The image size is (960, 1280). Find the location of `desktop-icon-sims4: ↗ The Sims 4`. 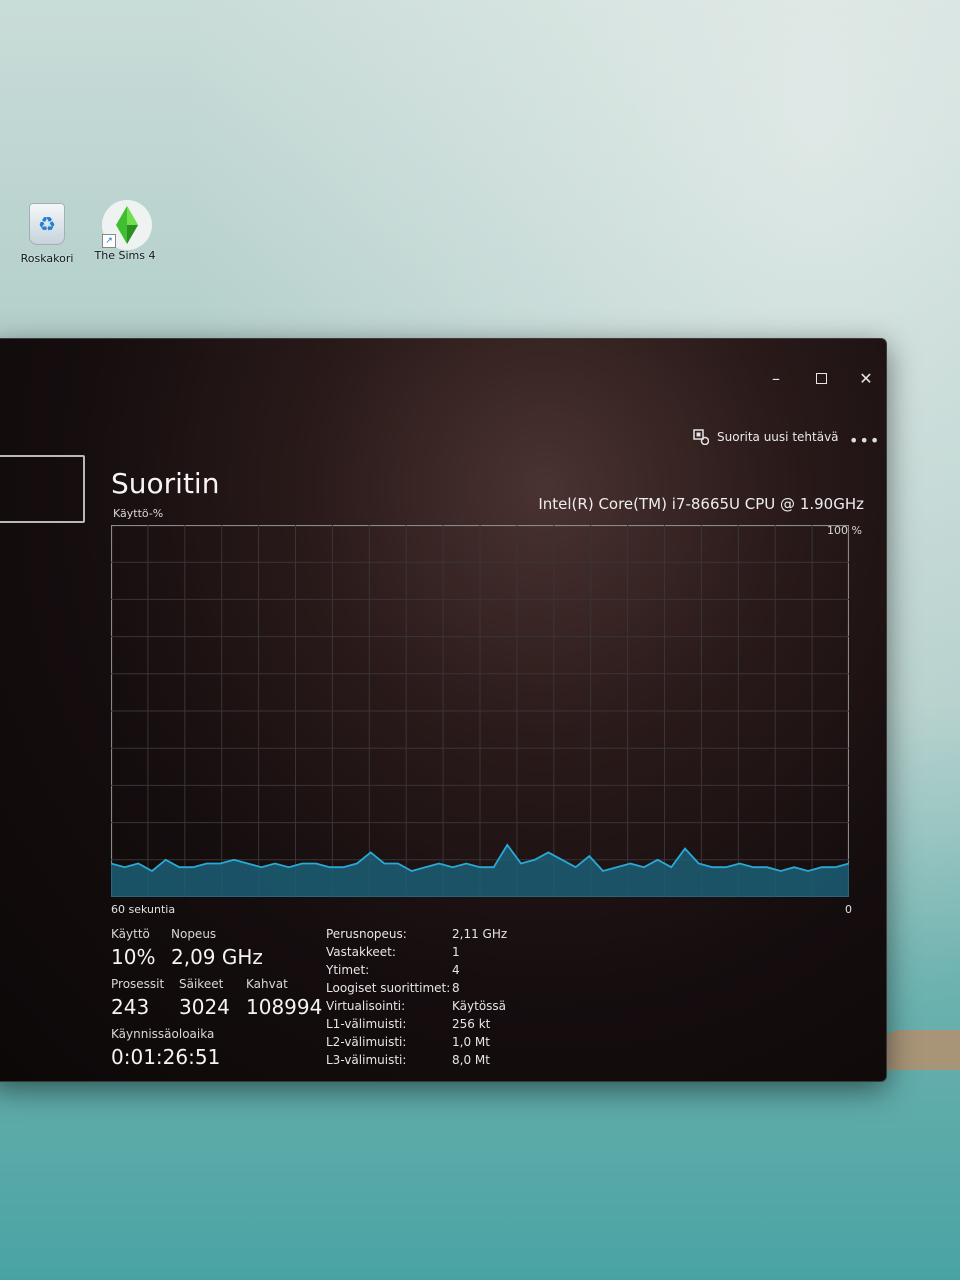

desktop-icon-sims4: ↗ The Sims 4 is located at coordinates (125, 231).